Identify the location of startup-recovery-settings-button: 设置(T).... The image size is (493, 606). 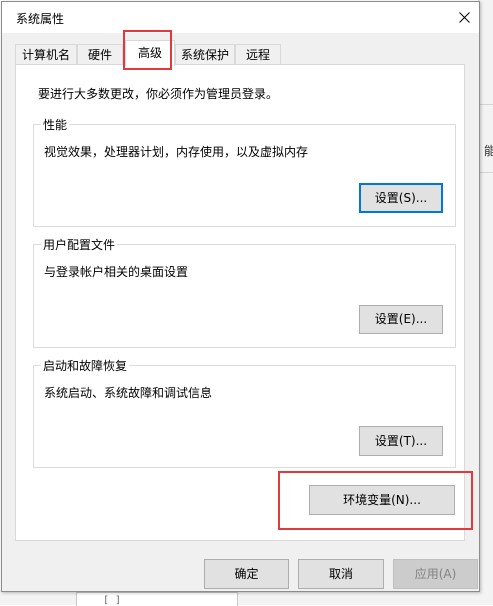
(401, 441).